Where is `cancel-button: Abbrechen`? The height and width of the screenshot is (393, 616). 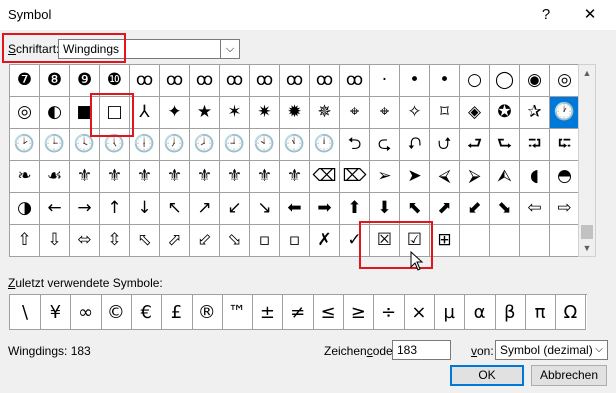
cancel-button: Abbrechen is located at coordinates (569, 375).